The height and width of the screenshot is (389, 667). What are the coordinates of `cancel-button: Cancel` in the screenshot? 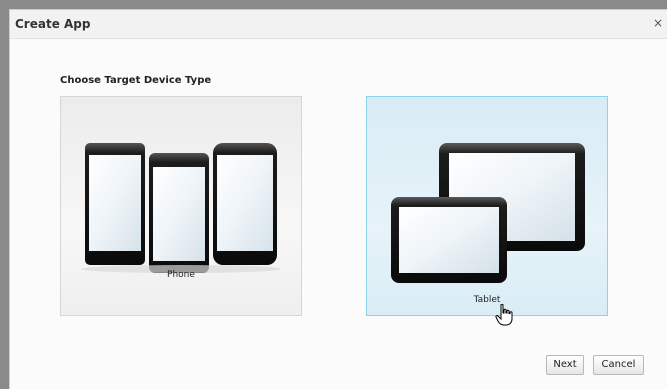 It's located at (618, 365).